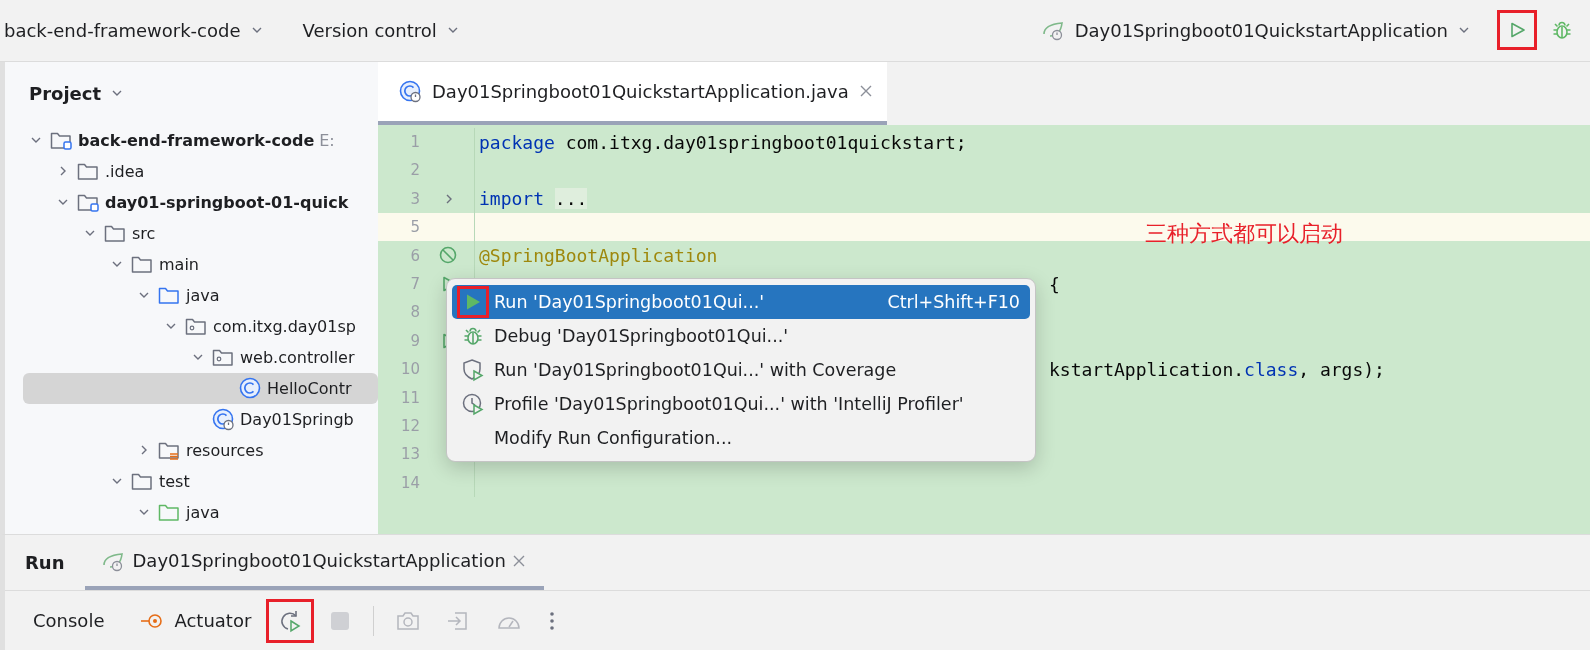  Describe the element at coordinates (741, 301) in the screenshot. I see `menu-item: Run 'Day01Springboot01Qui...' Ctrl+Shift+F10` at that location.